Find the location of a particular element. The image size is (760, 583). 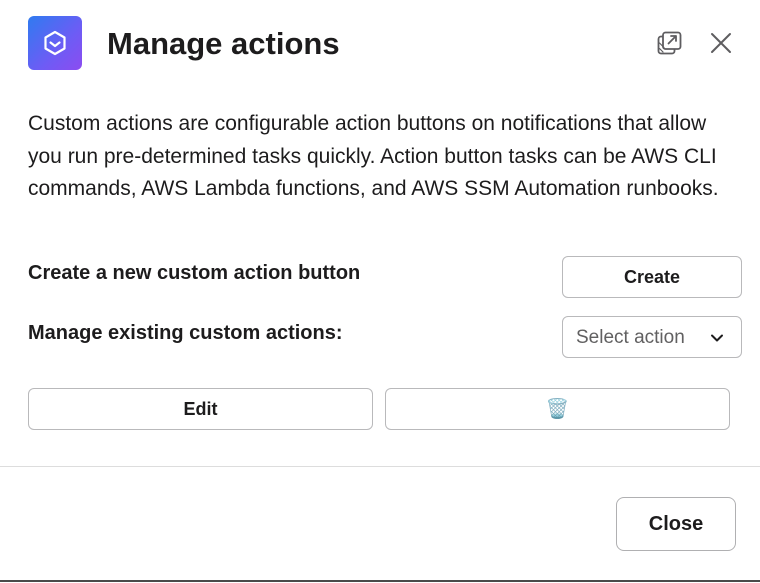

chevron-down-icon is located at coordinates (717, 338).